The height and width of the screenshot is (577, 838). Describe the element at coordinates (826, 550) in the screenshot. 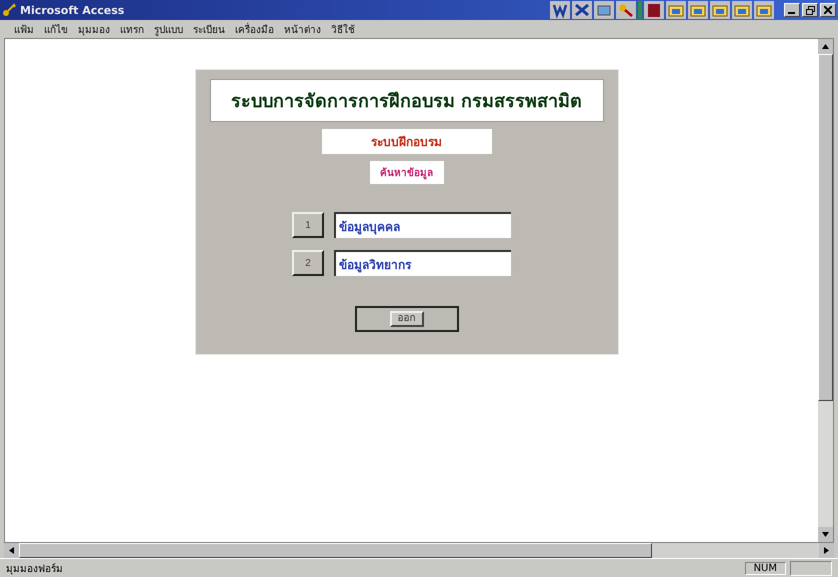

I see `scroll-right-icon` at that location.